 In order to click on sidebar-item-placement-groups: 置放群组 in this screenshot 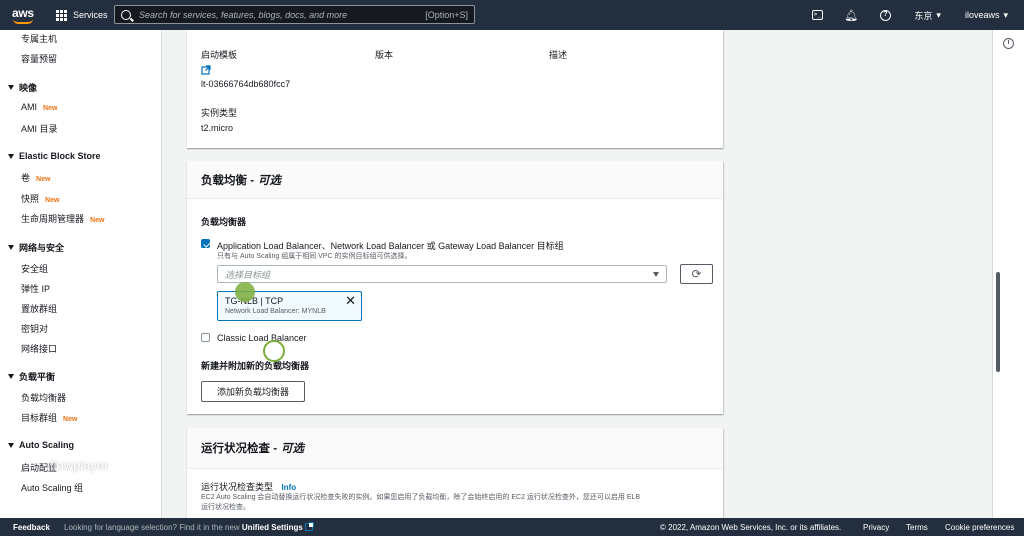, I will do `click(39, 308)`.